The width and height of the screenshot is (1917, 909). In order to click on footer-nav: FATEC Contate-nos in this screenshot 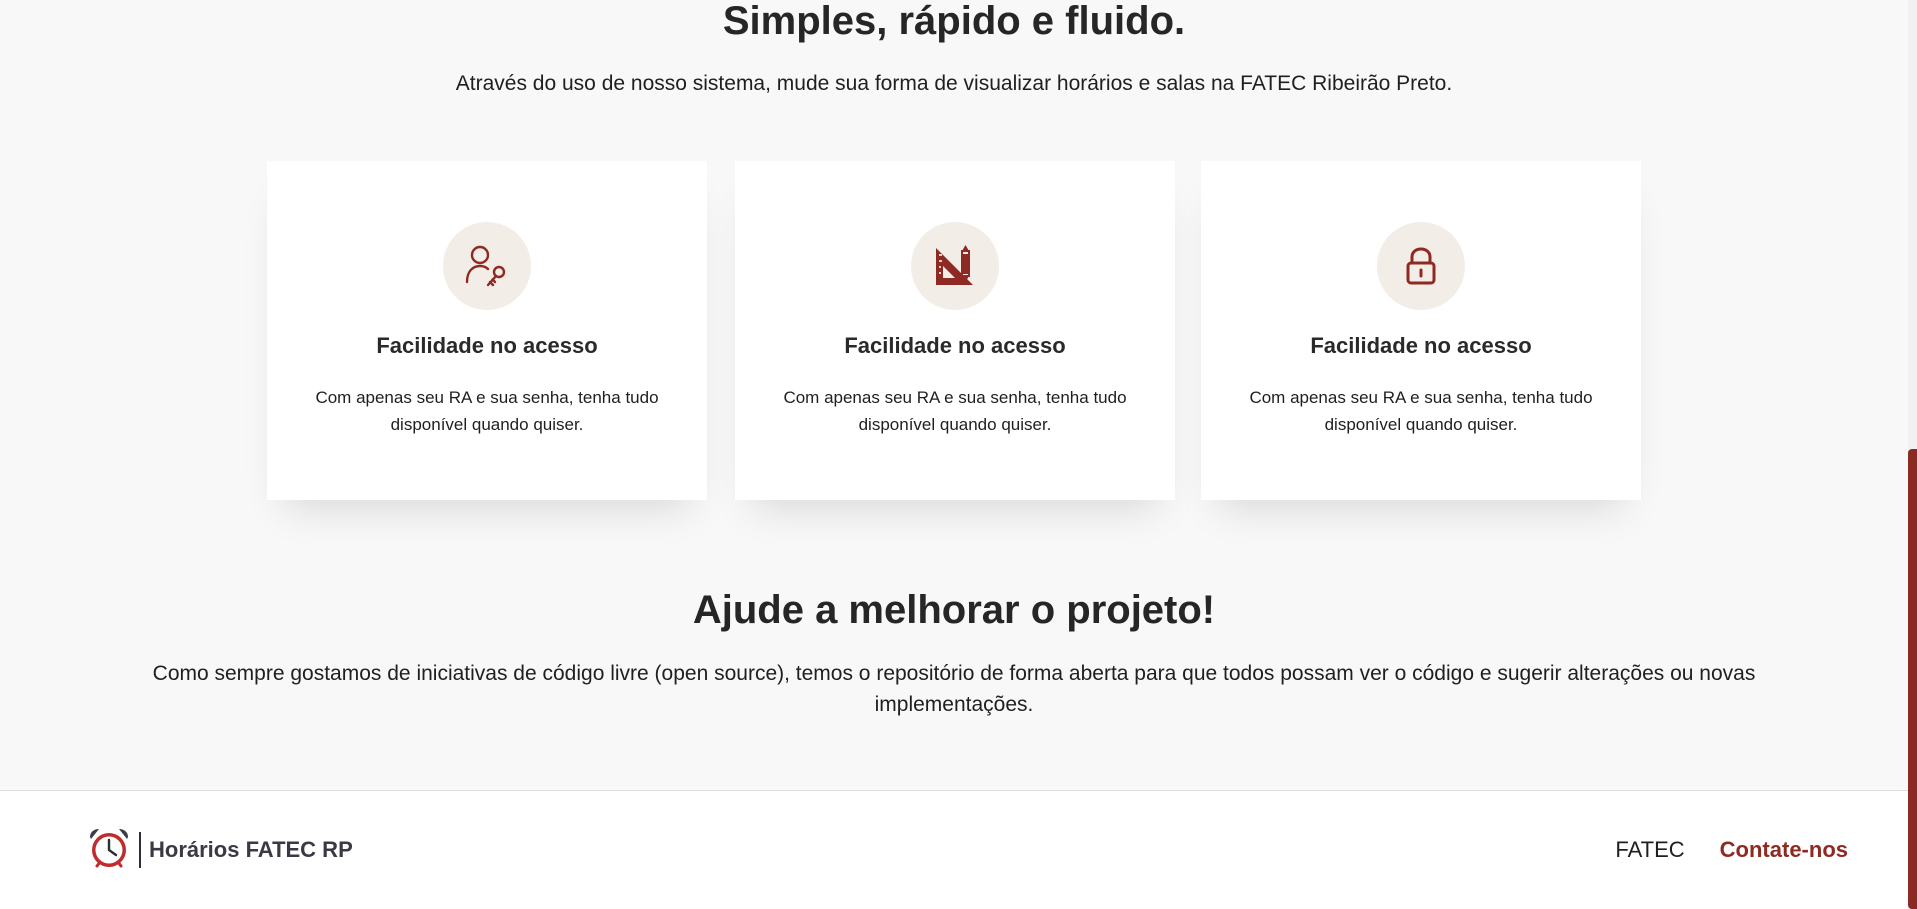, I will do `click(1731, 850)`.